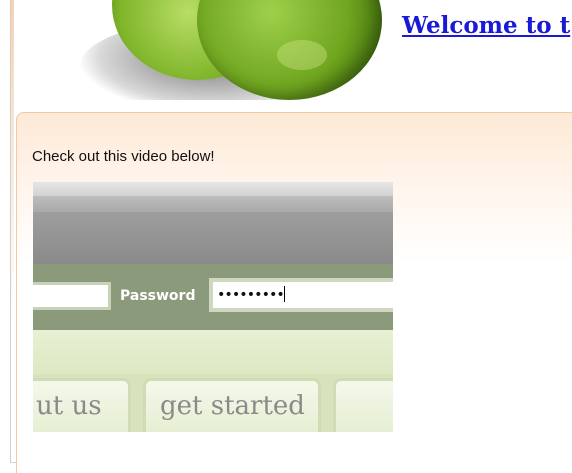  I want to click on video-tab-partial, so click(363, 405).